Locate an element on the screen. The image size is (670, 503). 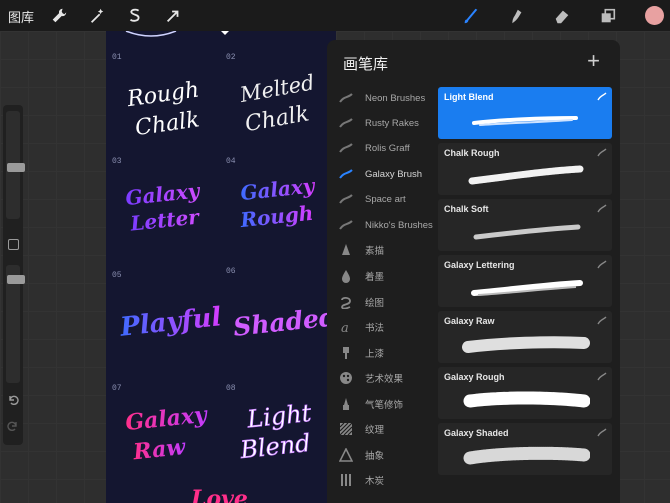
triangle-icon is located at coordinates (346, 455).